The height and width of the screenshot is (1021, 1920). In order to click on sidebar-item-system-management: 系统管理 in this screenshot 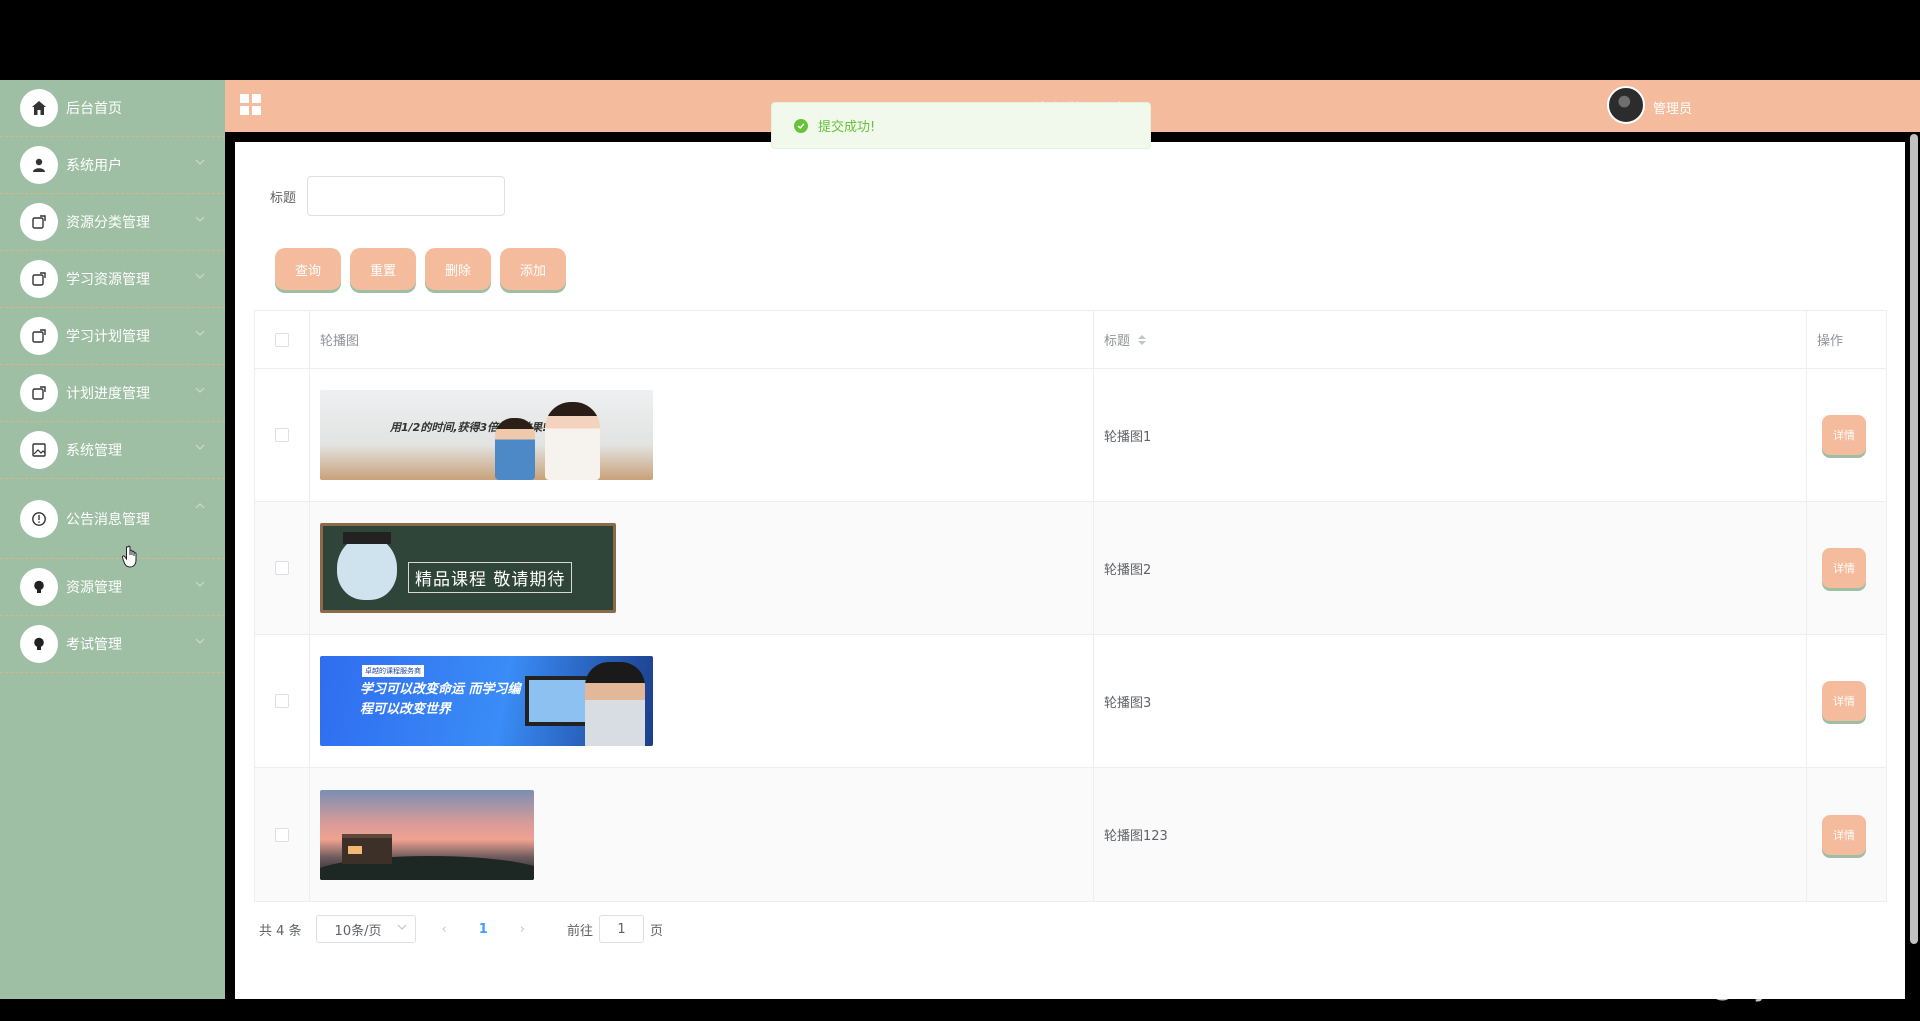, I will do `click(112, 450)`.